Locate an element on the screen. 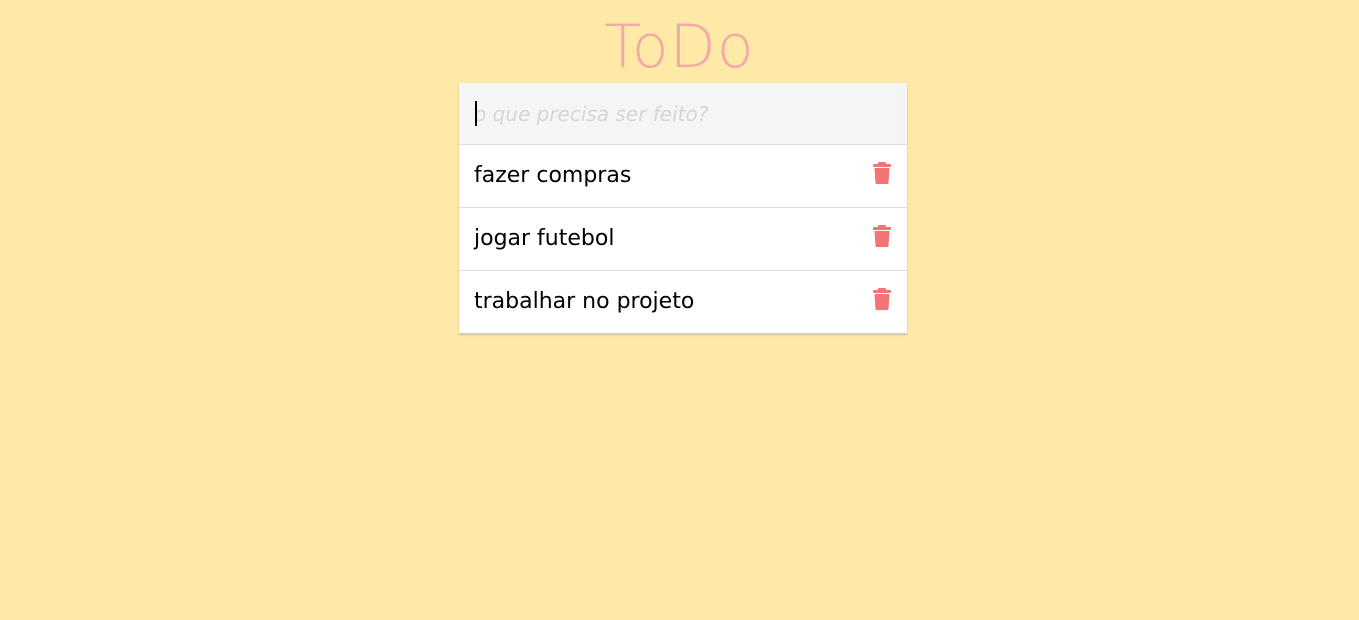 The width and height of the screenshot is (1359, 620). todo-text: fazer compras is located at coordinates (553, 175).